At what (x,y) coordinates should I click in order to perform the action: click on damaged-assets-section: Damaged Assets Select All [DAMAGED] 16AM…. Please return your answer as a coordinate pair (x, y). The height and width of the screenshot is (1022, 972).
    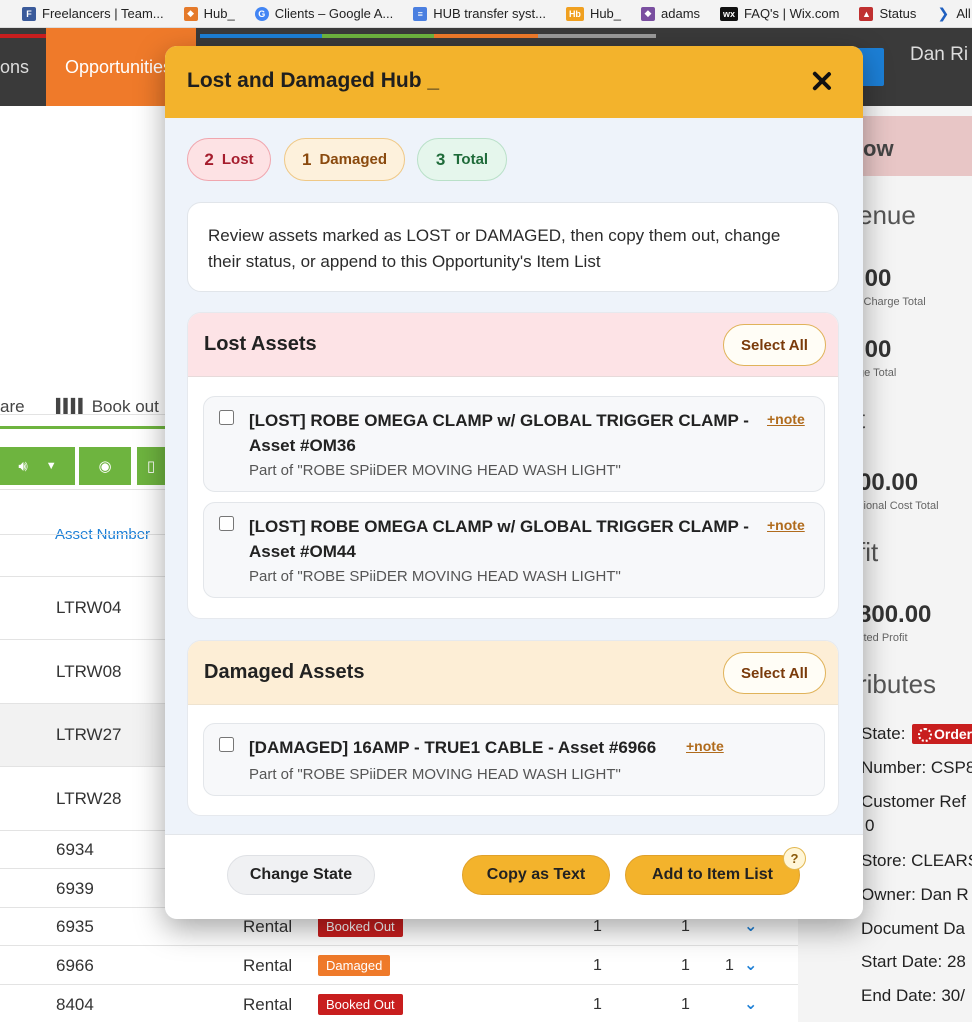
    Looking at the image, I should click on (513, 728).